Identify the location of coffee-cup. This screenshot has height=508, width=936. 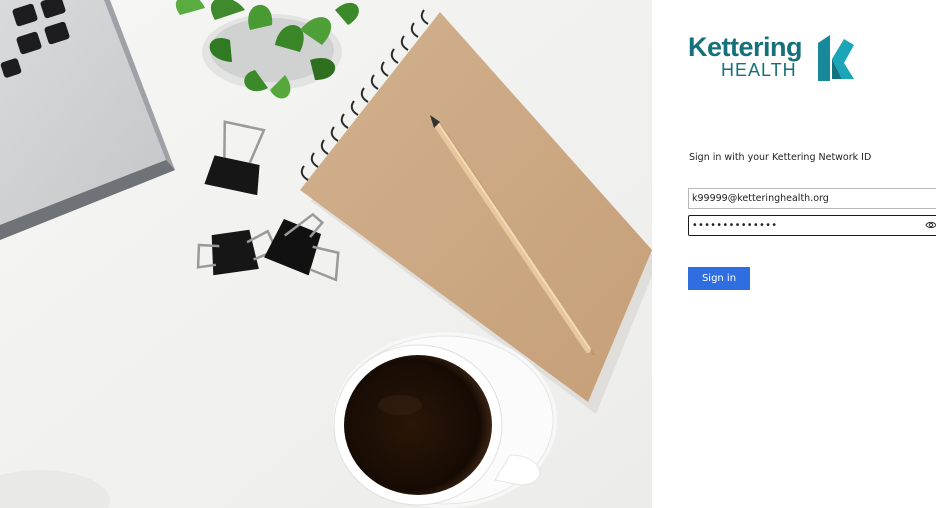
(445, 420).